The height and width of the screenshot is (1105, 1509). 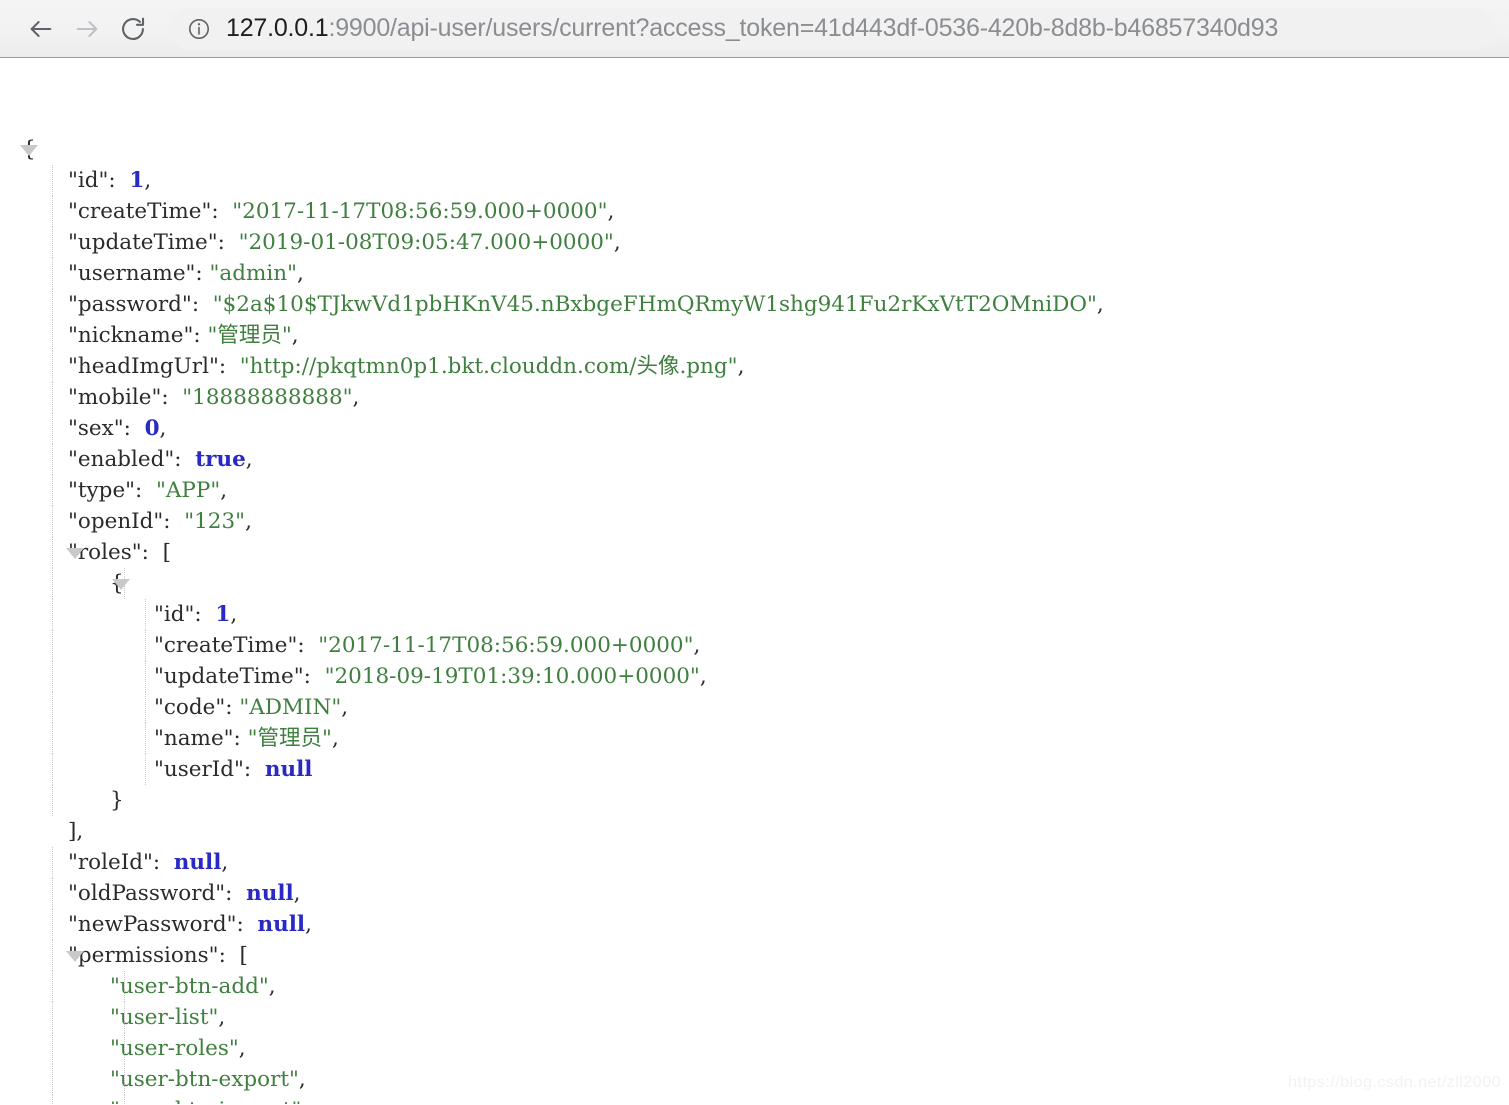 I want to click on json-line-content: "code": "ADMIN",, so click(x=251, y=707).